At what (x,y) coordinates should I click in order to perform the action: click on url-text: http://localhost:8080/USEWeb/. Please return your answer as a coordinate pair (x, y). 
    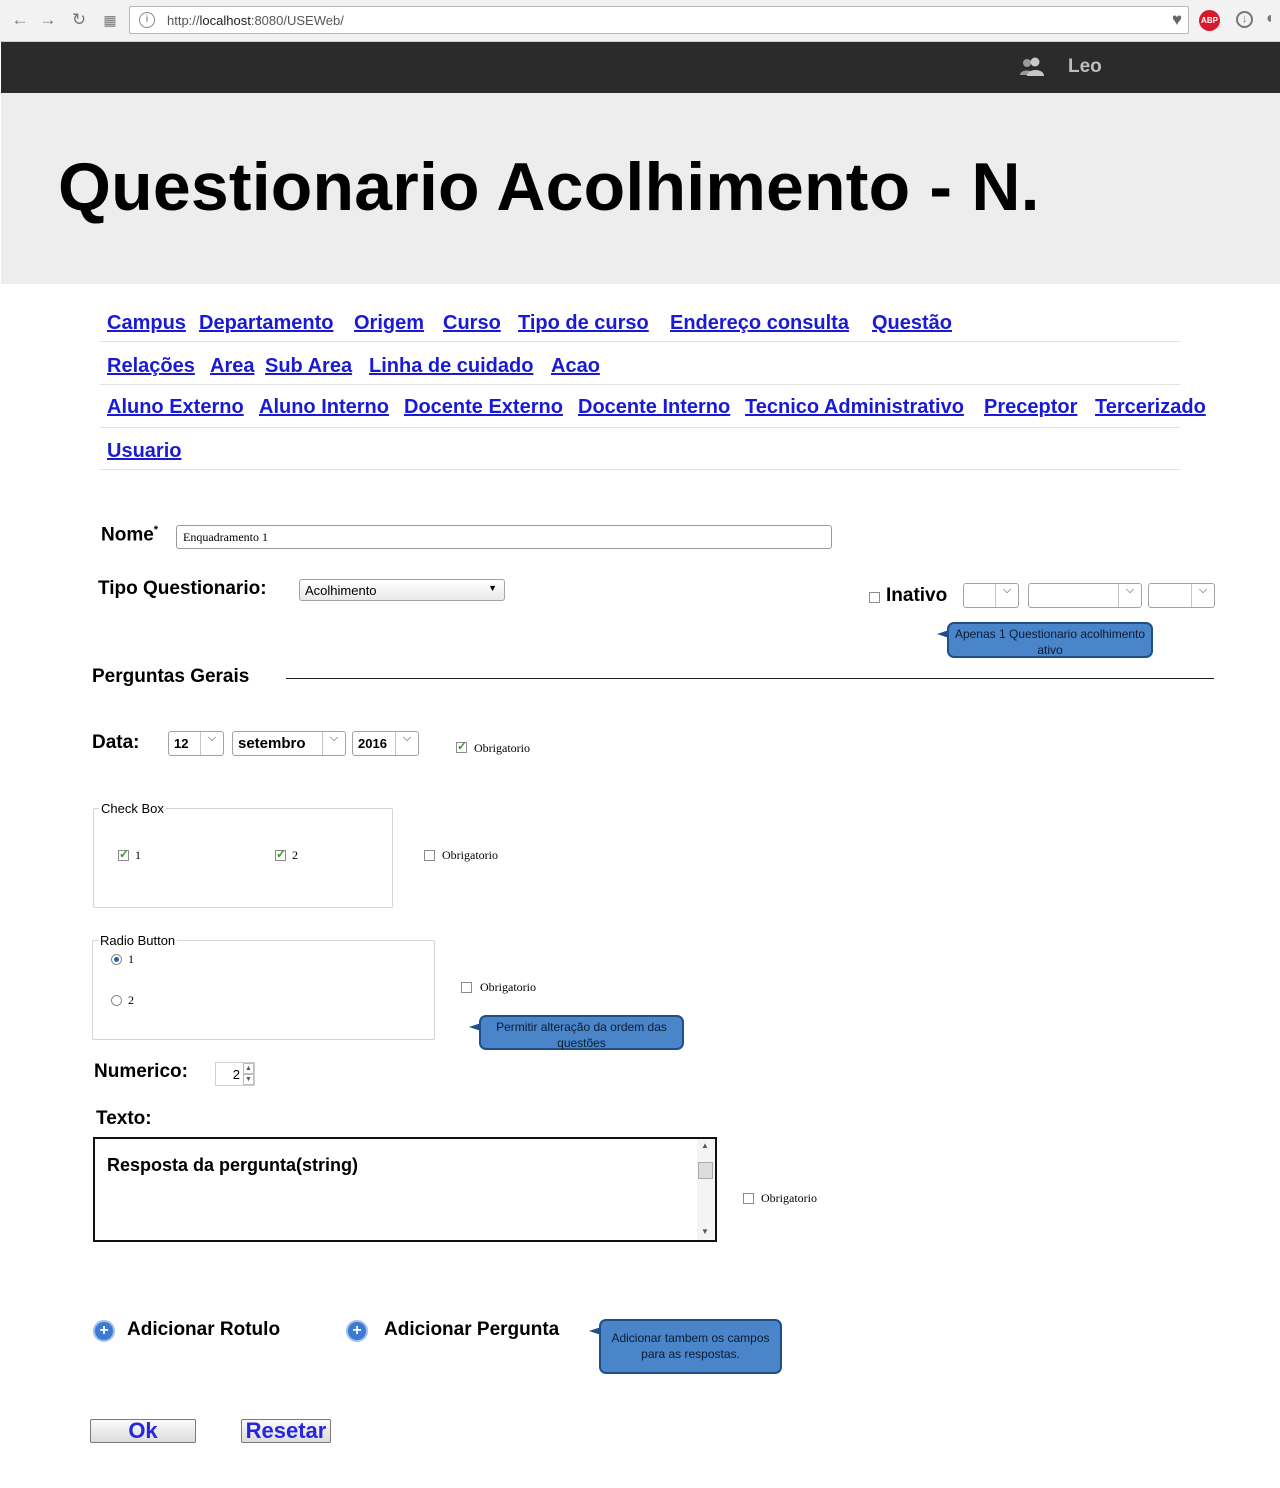
    Looking at the image, I should click on (255, 20).